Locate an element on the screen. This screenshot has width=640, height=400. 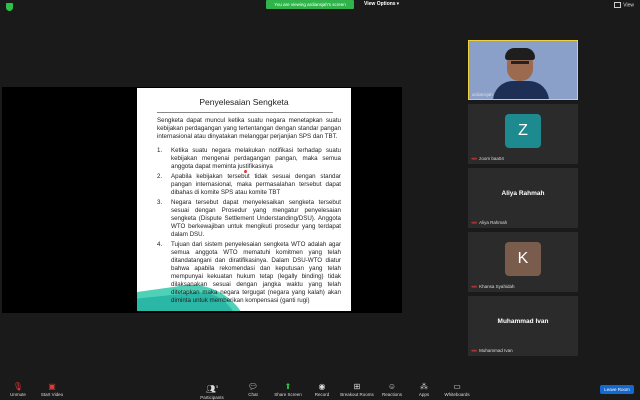
participants-icon: 👥︎5 is located at coordinates (212, 389).